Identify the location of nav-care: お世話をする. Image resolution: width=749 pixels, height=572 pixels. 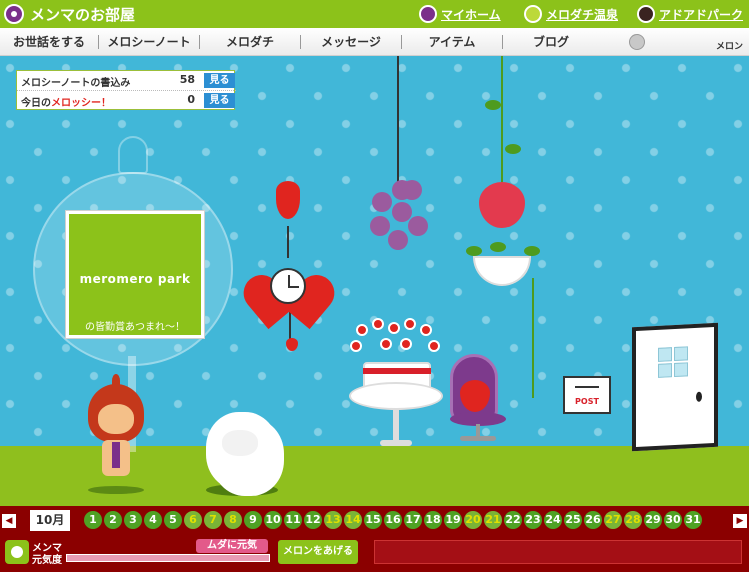
(49, 42).